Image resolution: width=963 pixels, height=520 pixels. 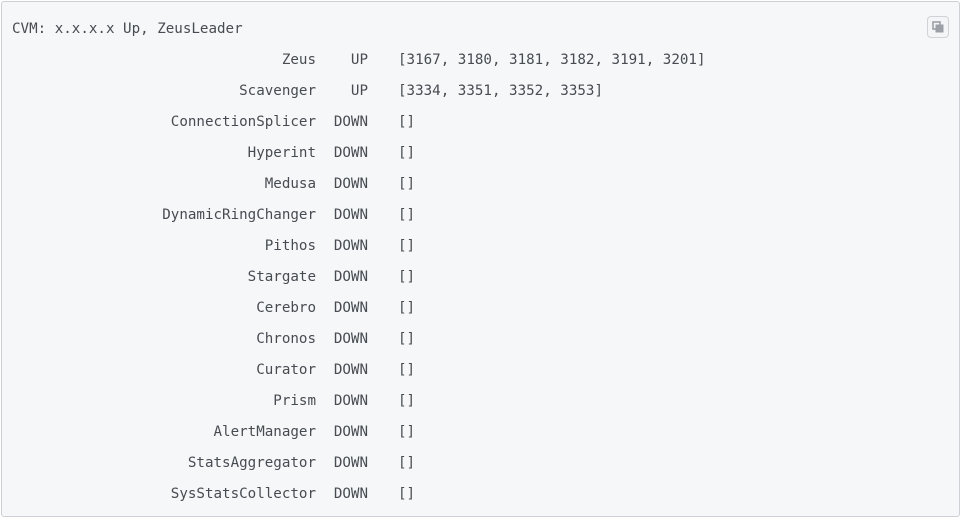 I want to click on service-name: AlertManager, so click(x=265, y=432).